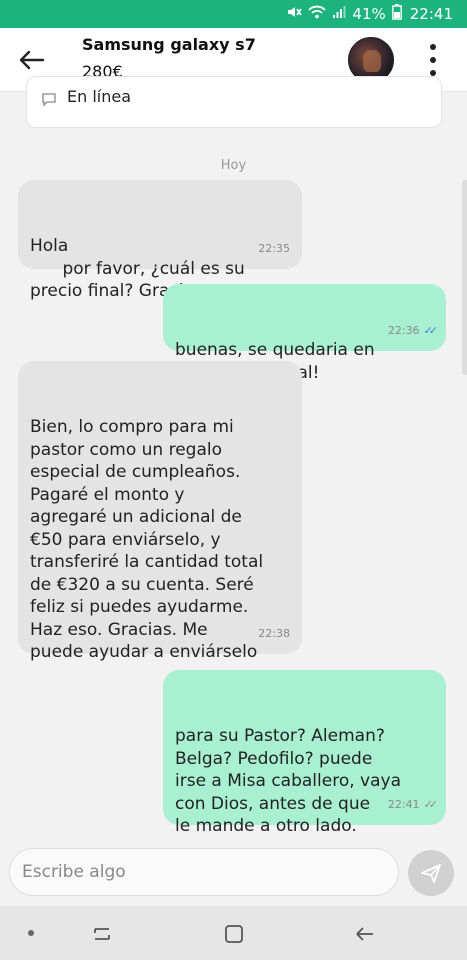 This screenshot has width=467, height=960. I want to click on back-arrow-icon, so click(364, 934).